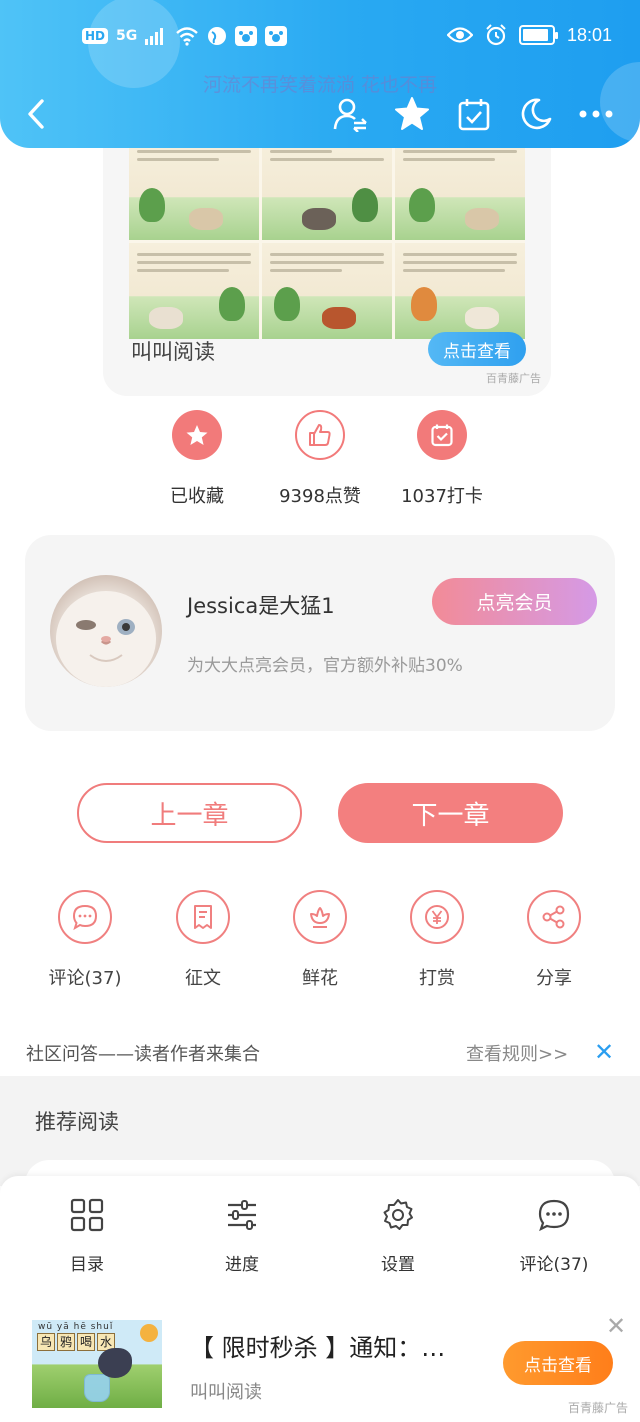 The width and height of the screenshot is (640, 1422). What do you see at coordinates (535, 35) in the screenshot?
I see `battery-fill` at bounding box center [535, 35].